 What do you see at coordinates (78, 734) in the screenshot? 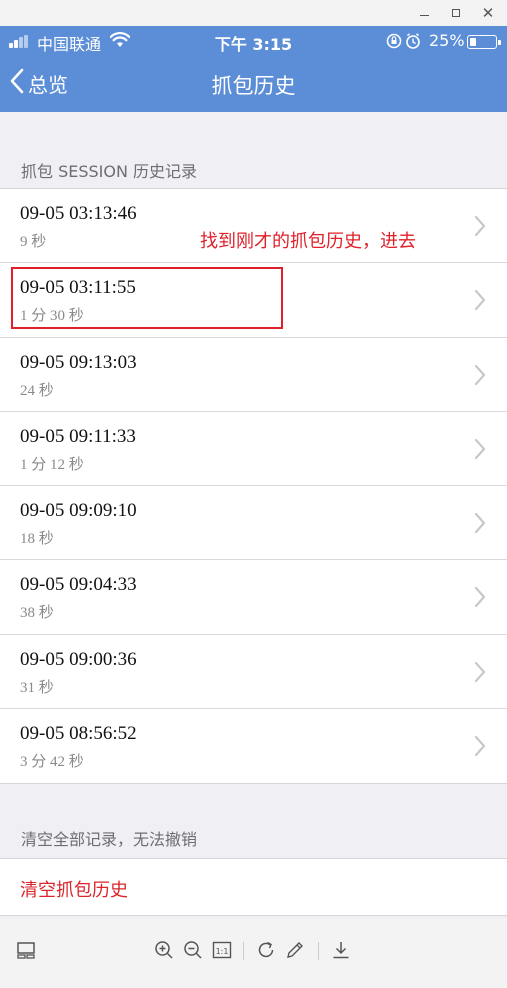
I see `session-time: 09-05 08:56:52` at bounding box center [78, 734].